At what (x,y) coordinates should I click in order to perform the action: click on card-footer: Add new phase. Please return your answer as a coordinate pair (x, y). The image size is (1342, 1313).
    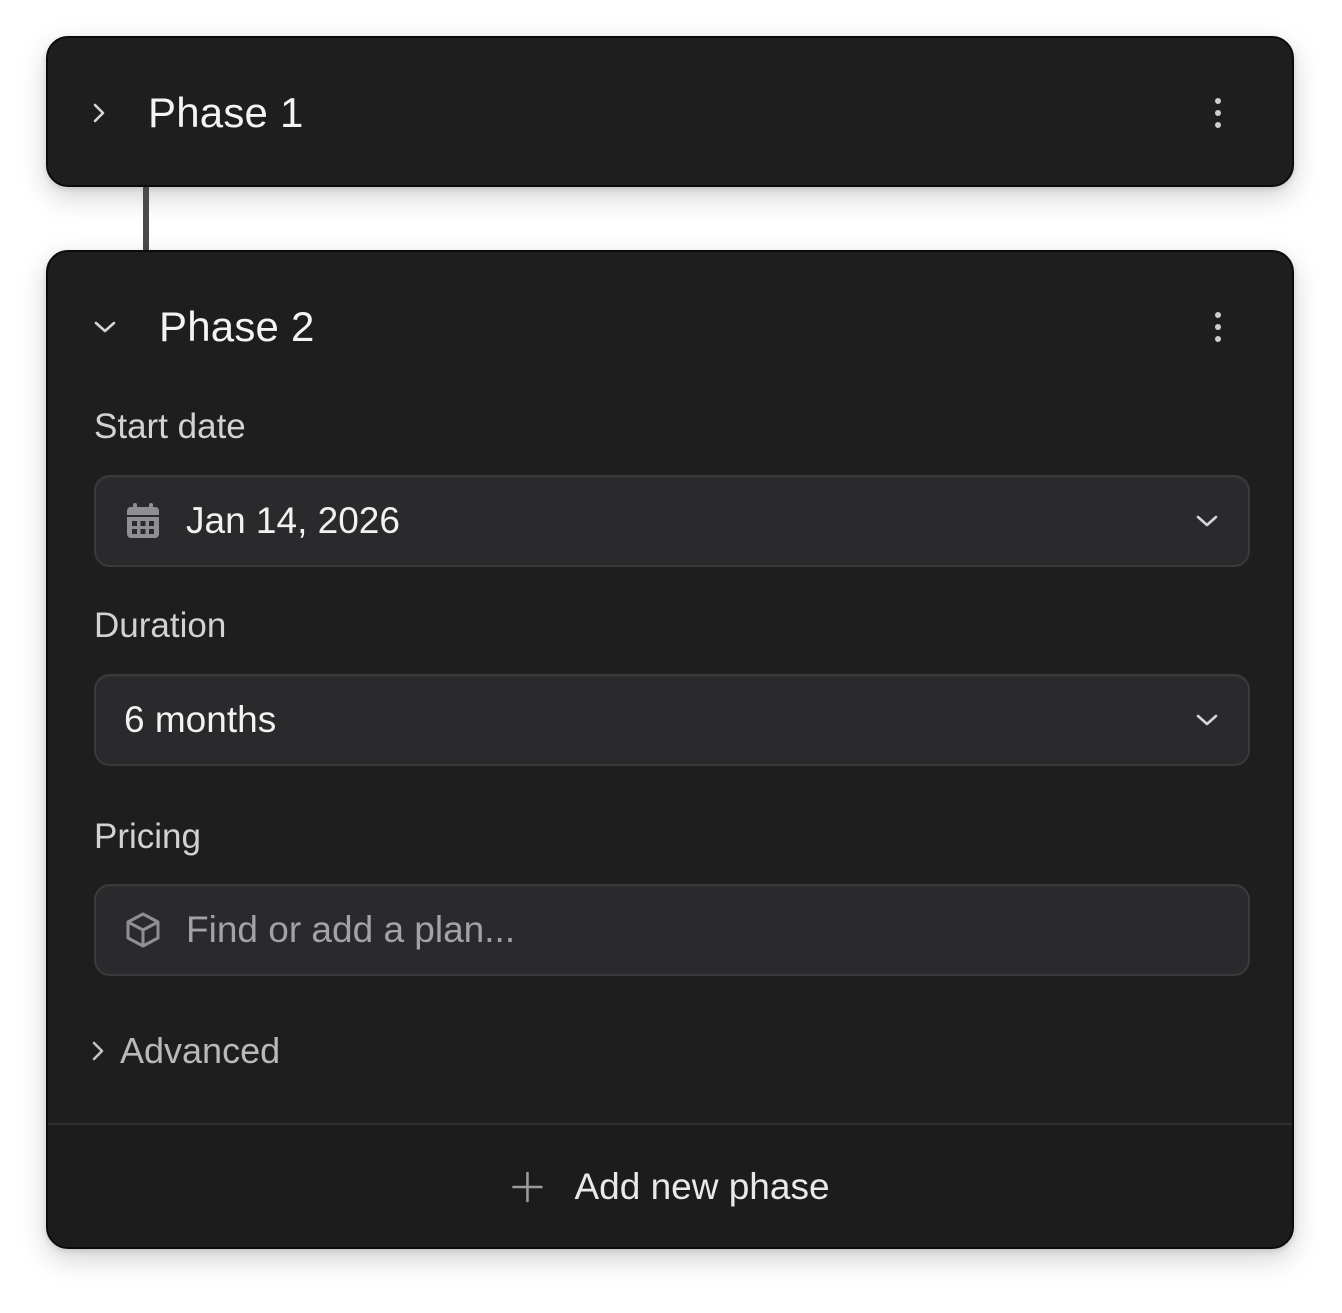
    Looking at the image, I should click on (670, 1186).